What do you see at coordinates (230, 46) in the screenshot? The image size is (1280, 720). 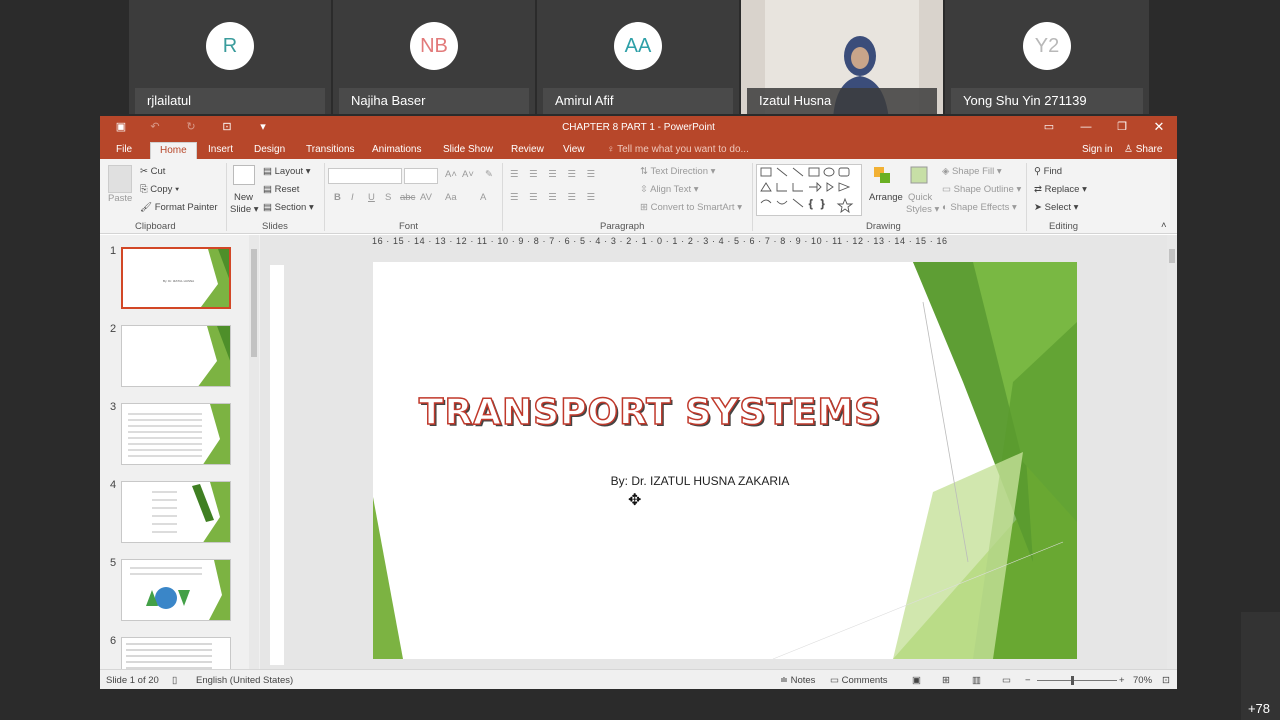 I see `avatar: R` at bounding box center [230, 46].